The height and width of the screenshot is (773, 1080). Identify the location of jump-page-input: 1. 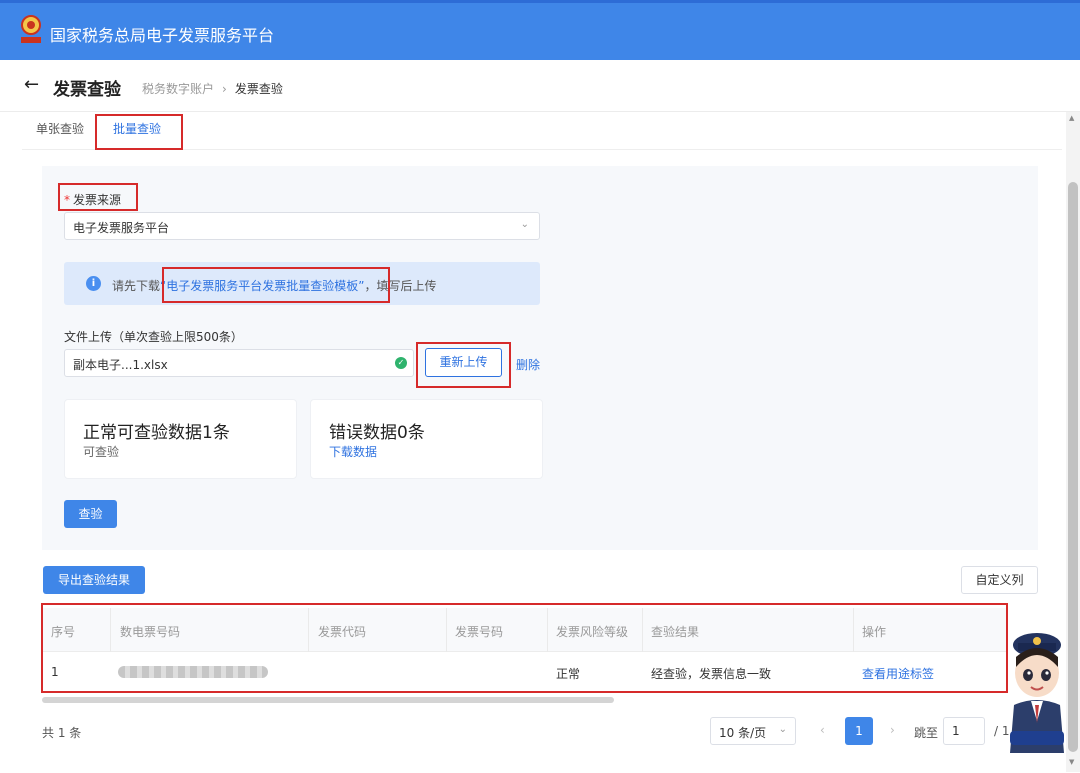
(964, 731).